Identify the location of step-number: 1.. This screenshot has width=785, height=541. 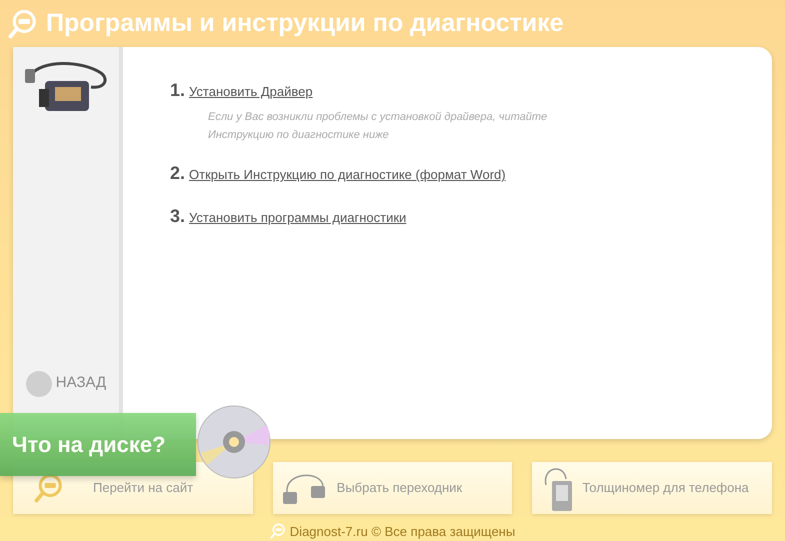
(178, 90).